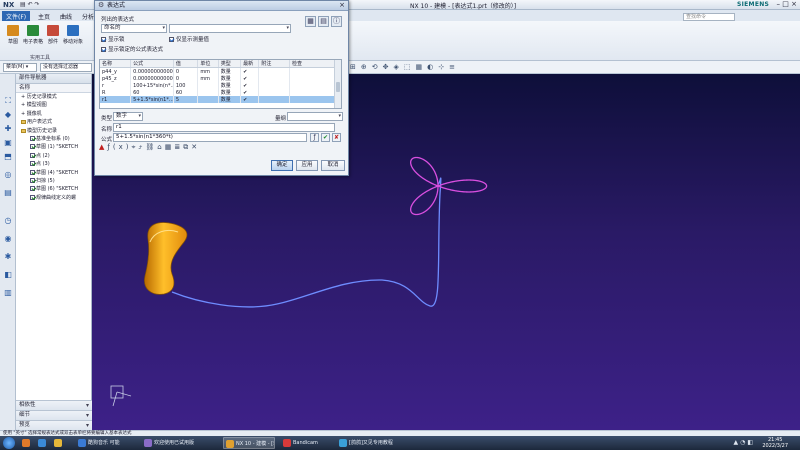 The width and height of the screenshot is (800, 450). I want to click on tree-node: 模型历史记录, so click(53, 131).